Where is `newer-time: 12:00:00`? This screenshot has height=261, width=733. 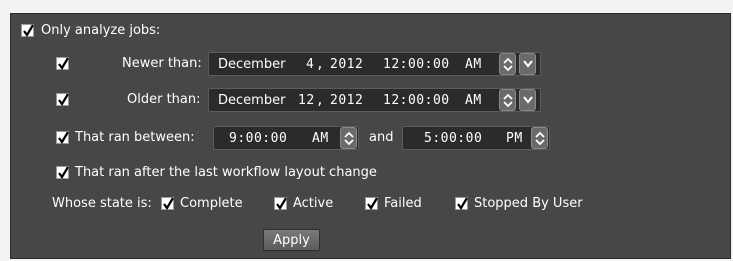
newer-time: 12:00:00 is located at coordinates (416, 64).